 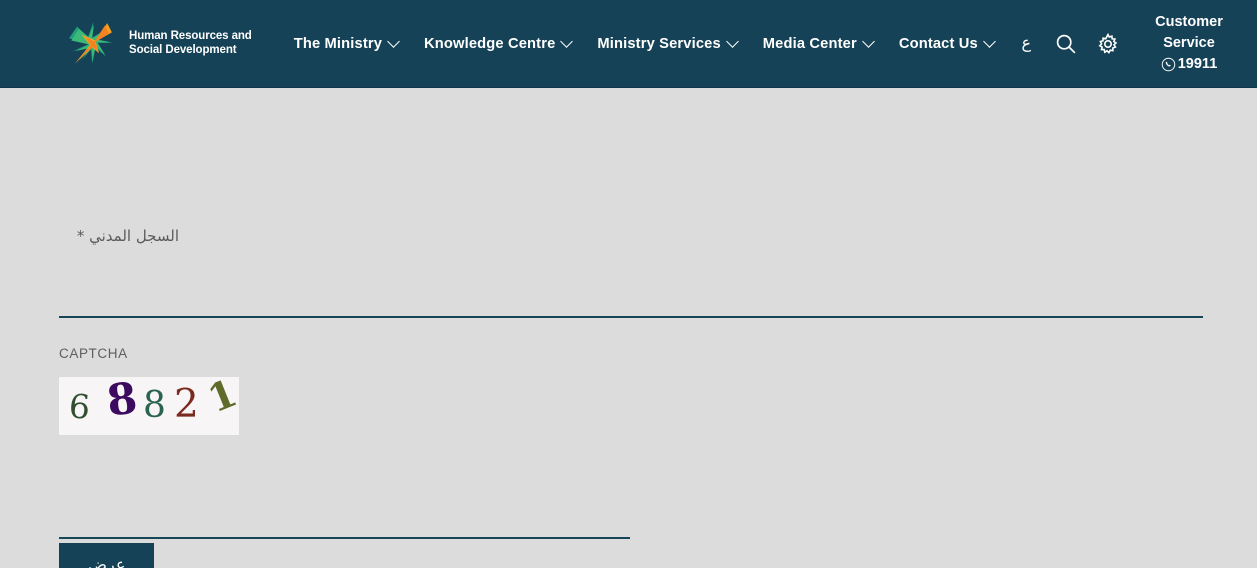 What do you see at coordinates (490, 43) in the screenshot?
I see `nav-label-knowledge-centre: Knowledge Centre` at bounding box center [490, 43].